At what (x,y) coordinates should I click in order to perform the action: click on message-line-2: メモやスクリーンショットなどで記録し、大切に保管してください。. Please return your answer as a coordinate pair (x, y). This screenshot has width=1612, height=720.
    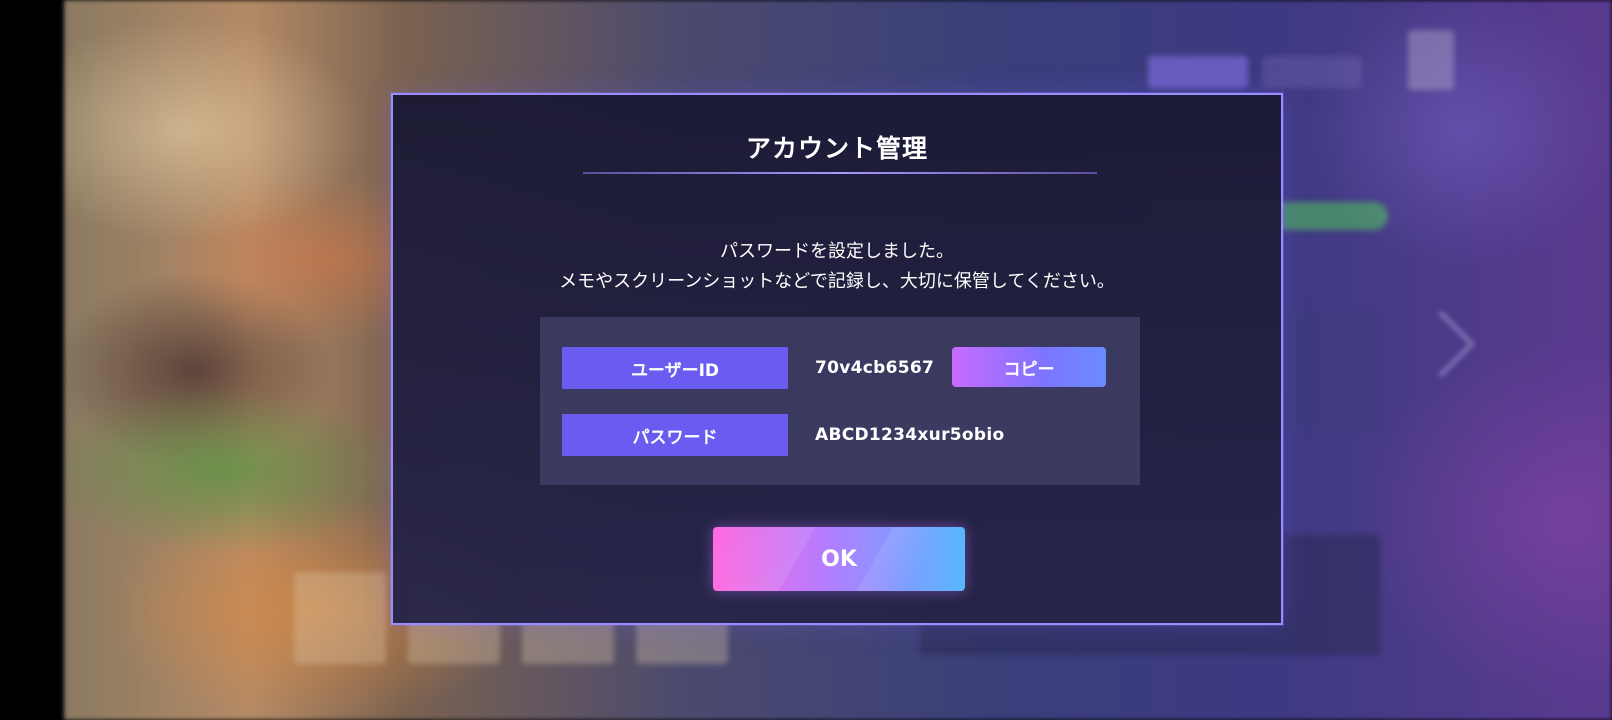
    Looking at the image, I should click on (837, 281).